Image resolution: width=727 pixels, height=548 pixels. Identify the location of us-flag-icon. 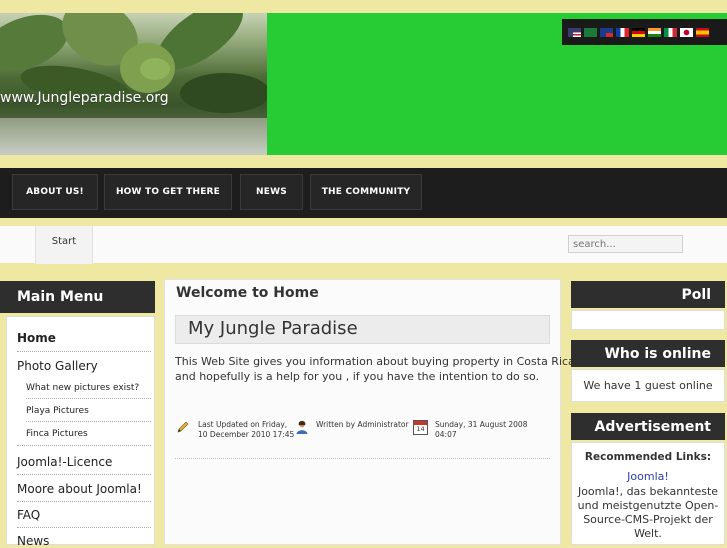
(574, 32).